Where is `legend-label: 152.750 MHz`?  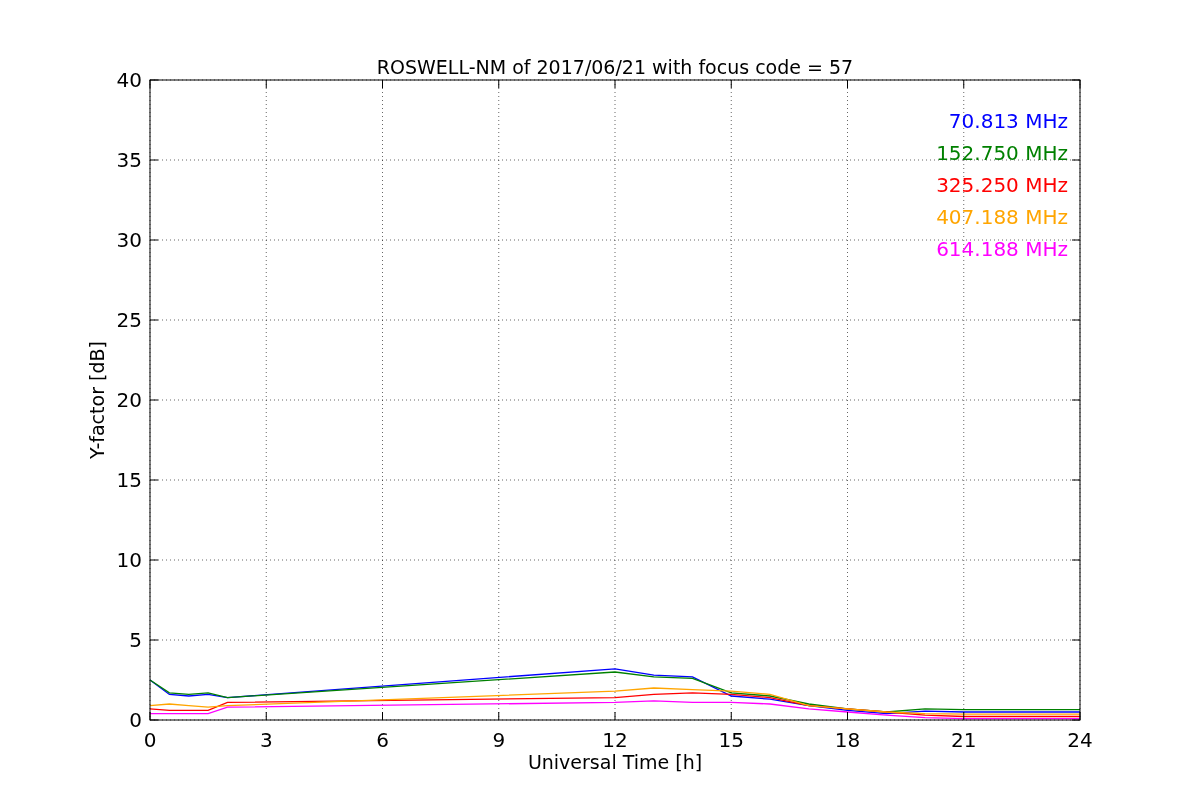
legend-label: 152.750 MHz is located at coordinates (1002, 153).